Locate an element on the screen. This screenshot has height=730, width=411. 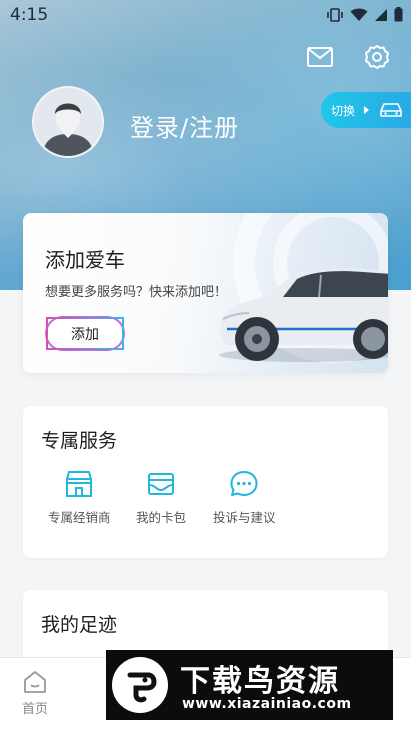
chat-dots-icon is located at coordinates (244, 483).